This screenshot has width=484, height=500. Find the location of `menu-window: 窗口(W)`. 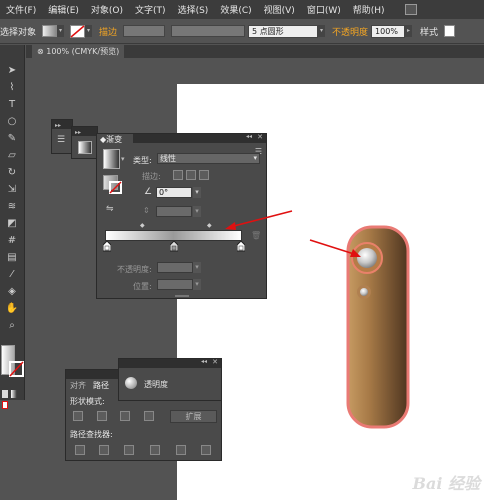

menu-window: 窗口(W) is located at coordinates (324, 9).